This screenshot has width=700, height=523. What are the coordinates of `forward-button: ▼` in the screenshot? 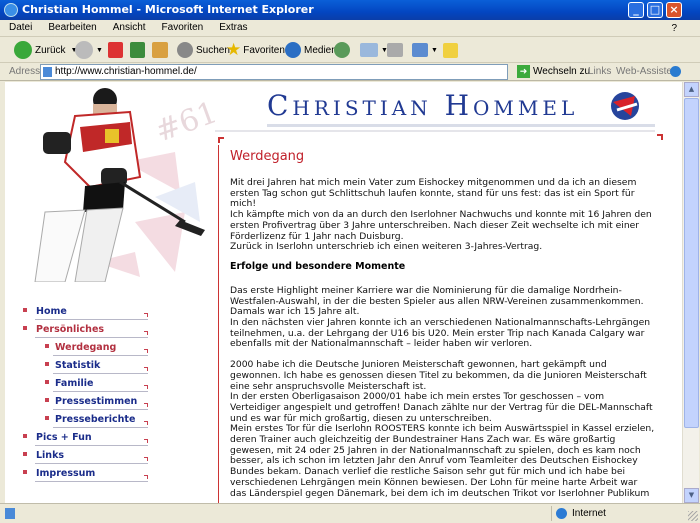 It's located at (89, 50).